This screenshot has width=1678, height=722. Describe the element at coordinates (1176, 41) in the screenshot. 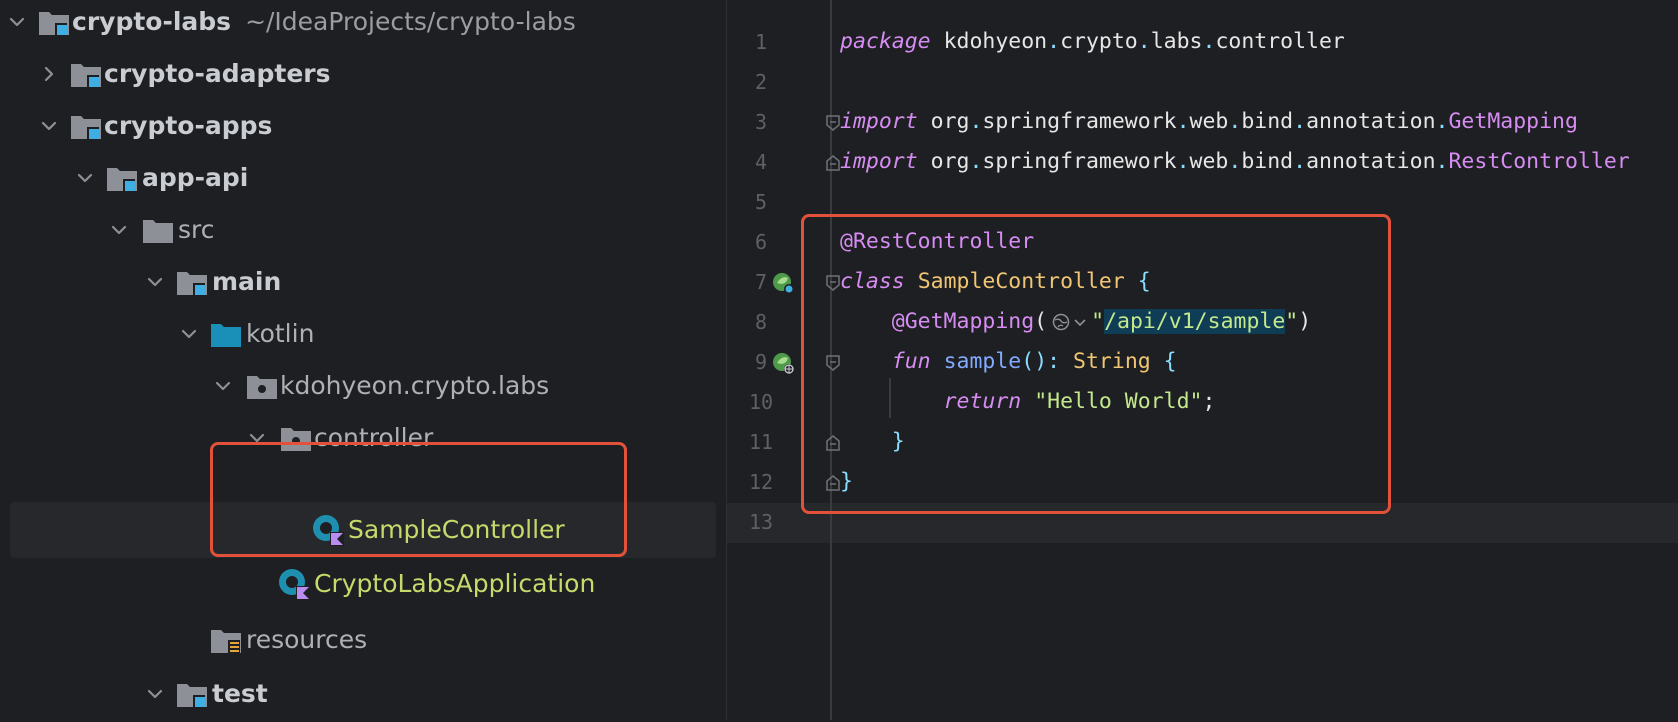

I see `package-segment: labs` at that location.